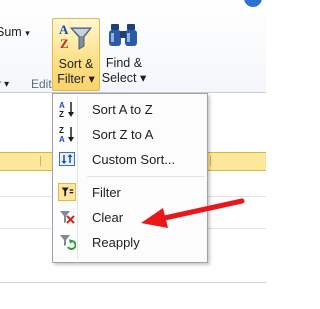 This screenshot has height=309, width=320. Describe the element at coordinates (66, 134) in the screenshot. I see `sort-z-to-a-icon: Z A` at that location.